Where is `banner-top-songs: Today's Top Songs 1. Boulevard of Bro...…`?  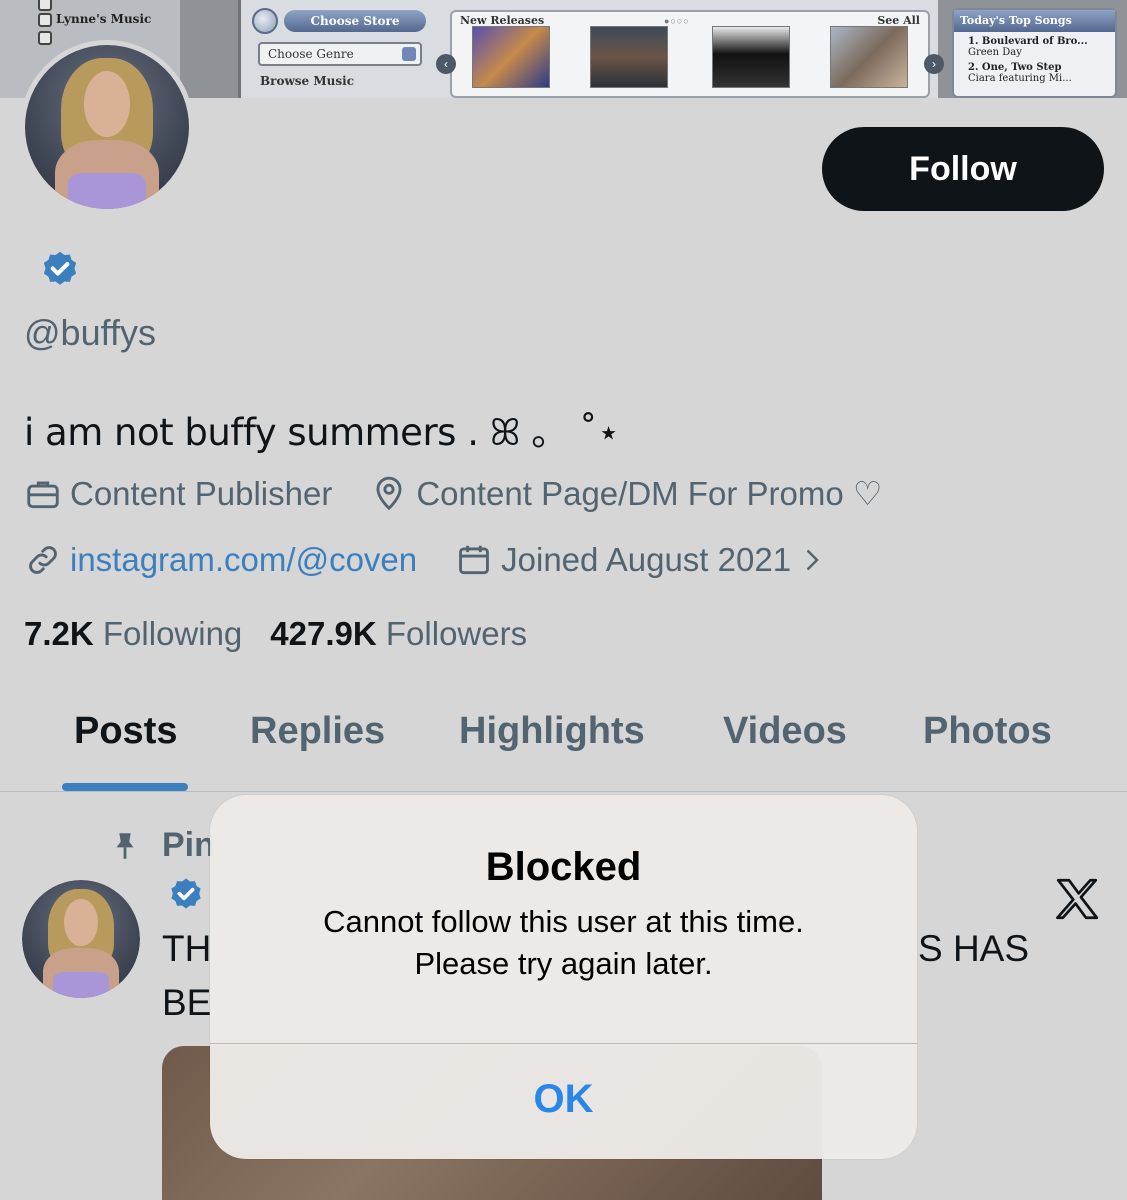
banner-top-songs: Today's Top Songs 1. Boulevard of Bro...… is located at coordinates (1034, 53).